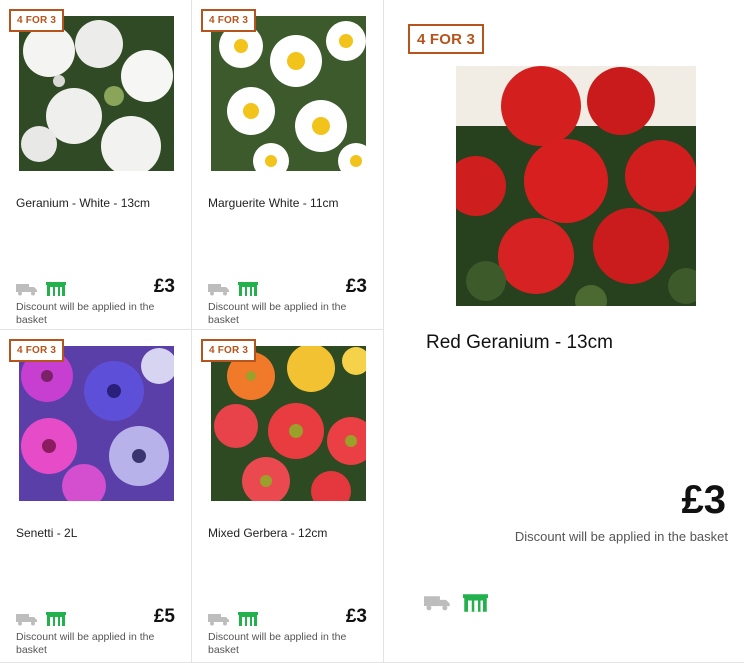  Describe the element at coordinates (83, 203) in the screenshot. I see `product-name: Geranium - White - 13cm` at that location.